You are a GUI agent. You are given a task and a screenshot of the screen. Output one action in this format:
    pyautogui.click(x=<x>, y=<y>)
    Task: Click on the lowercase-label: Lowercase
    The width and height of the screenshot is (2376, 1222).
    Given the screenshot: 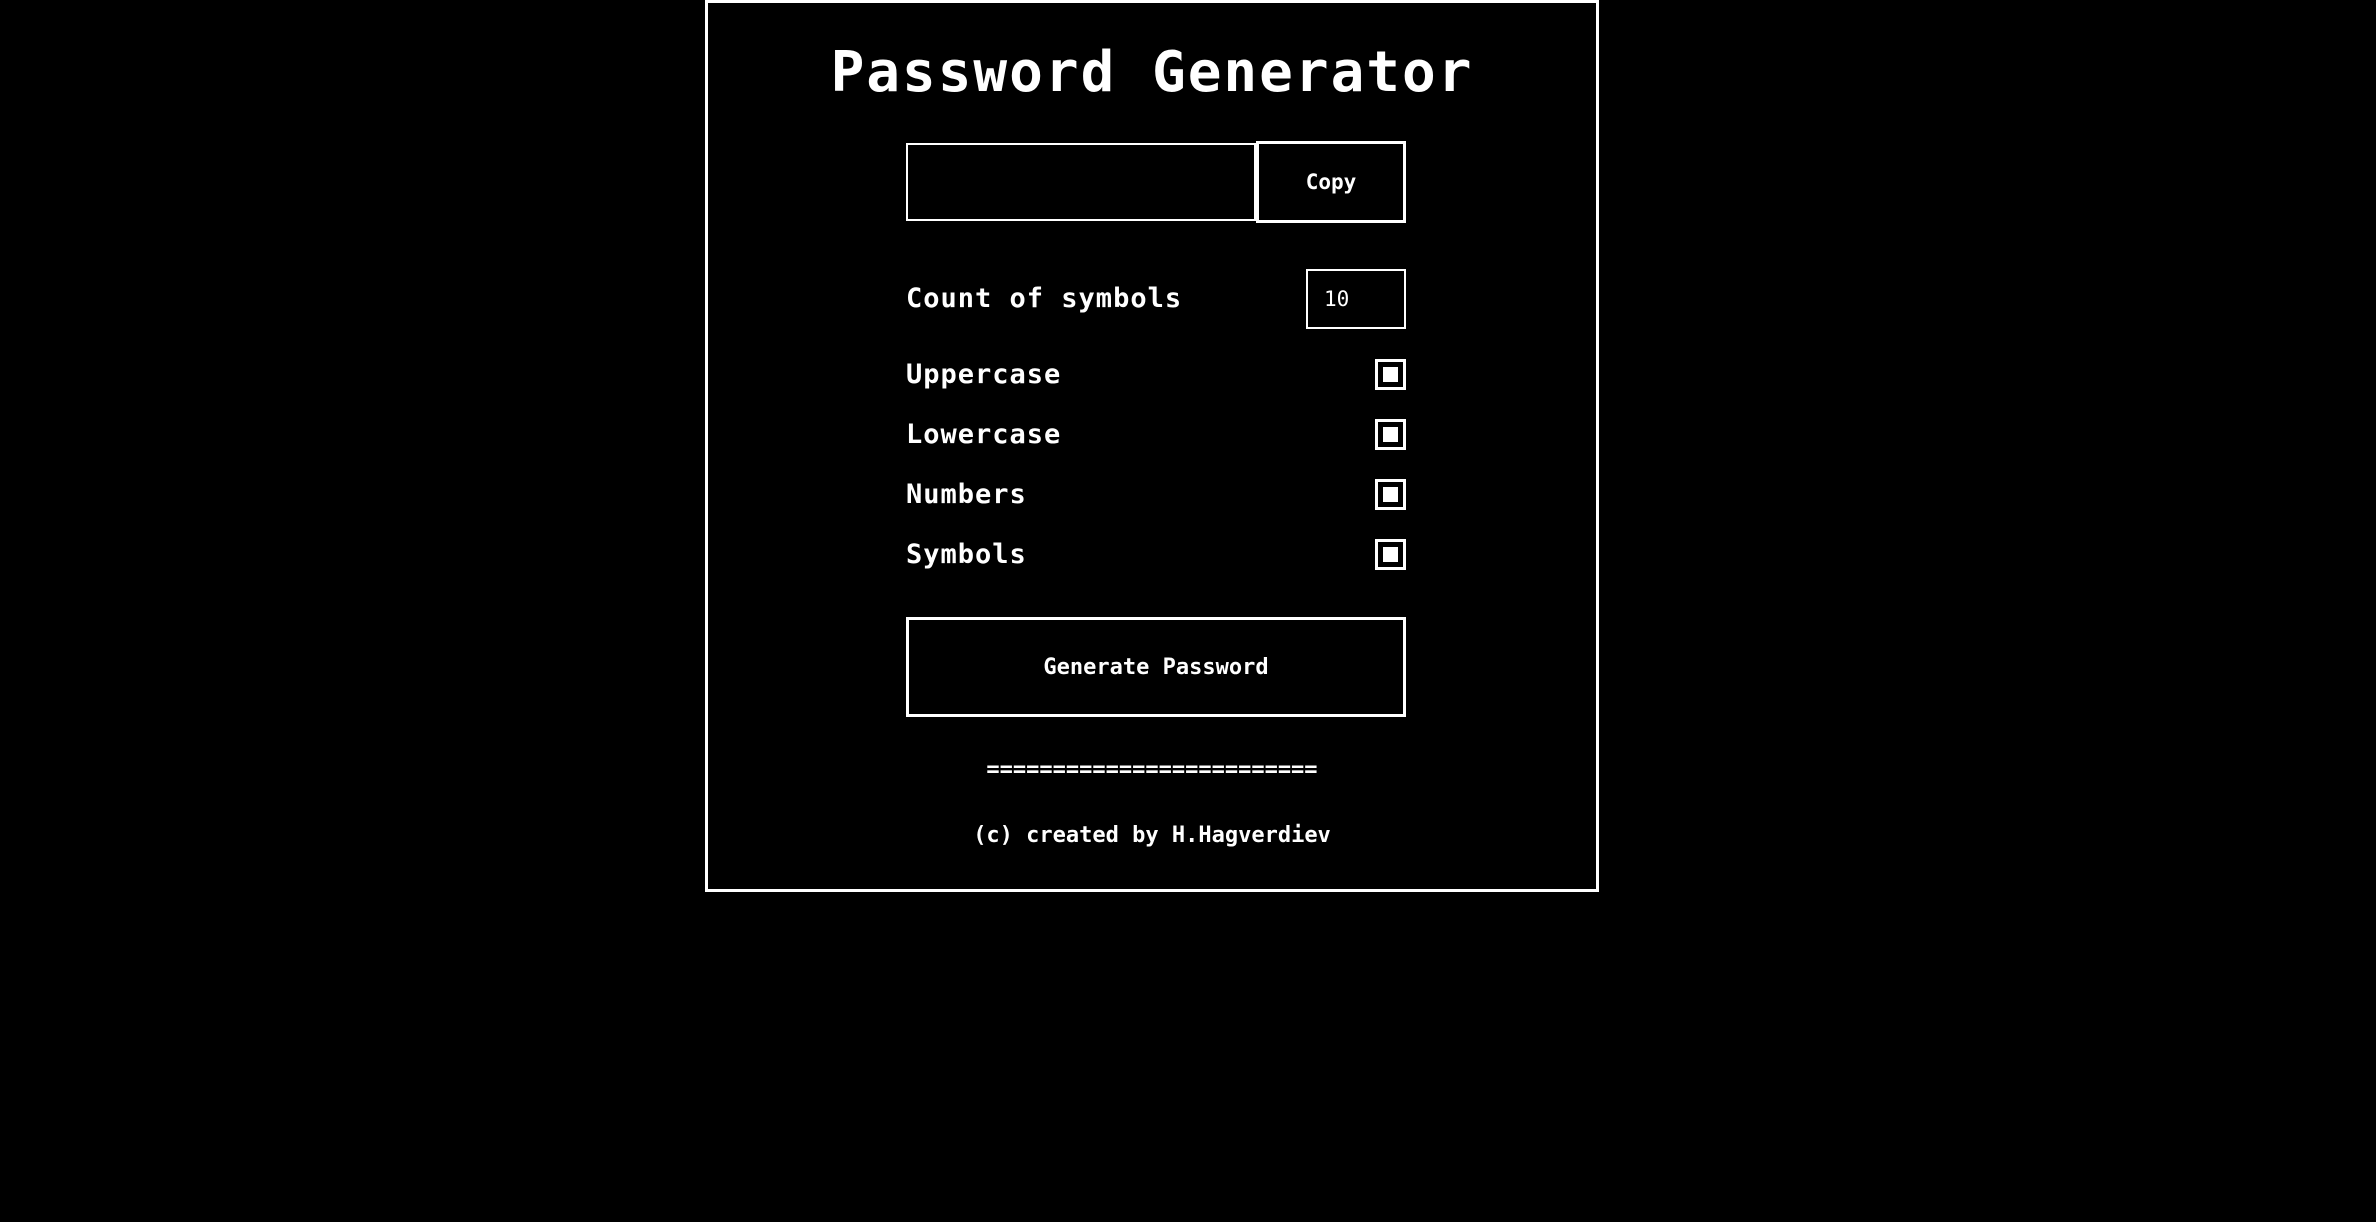 What is the action you would take?
    pyautogui.click(x=984, y=434)
    